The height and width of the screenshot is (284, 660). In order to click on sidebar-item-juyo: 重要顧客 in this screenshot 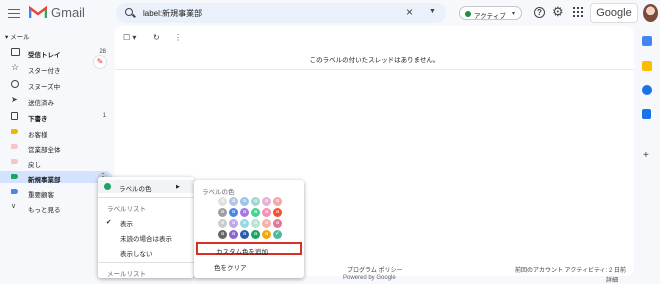, I will do `click(56, 192)`.